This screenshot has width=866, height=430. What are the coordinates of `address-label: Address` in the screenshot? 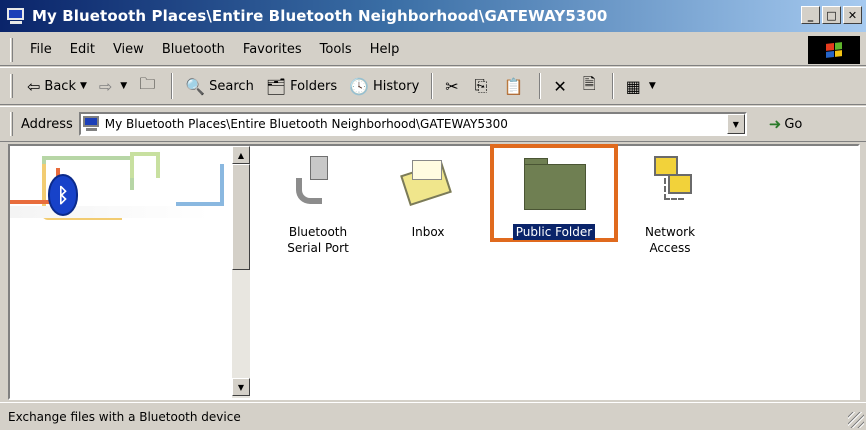 It's located at (47, 124).